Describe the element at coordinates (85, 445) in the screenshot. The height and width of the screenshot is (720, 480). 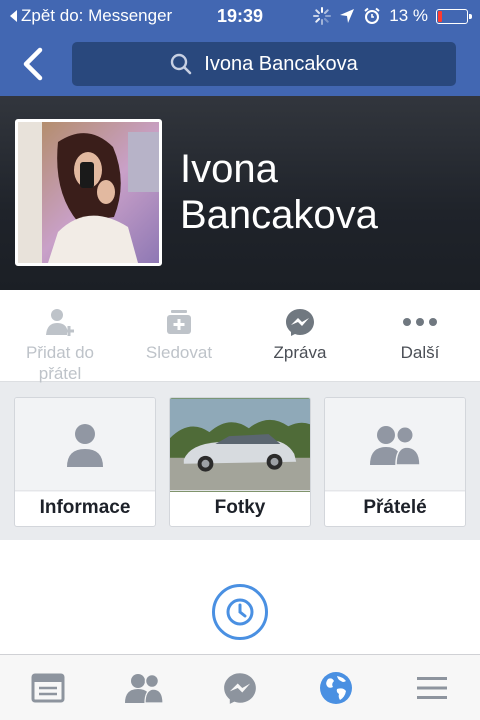
I see `person-icon` at that location.